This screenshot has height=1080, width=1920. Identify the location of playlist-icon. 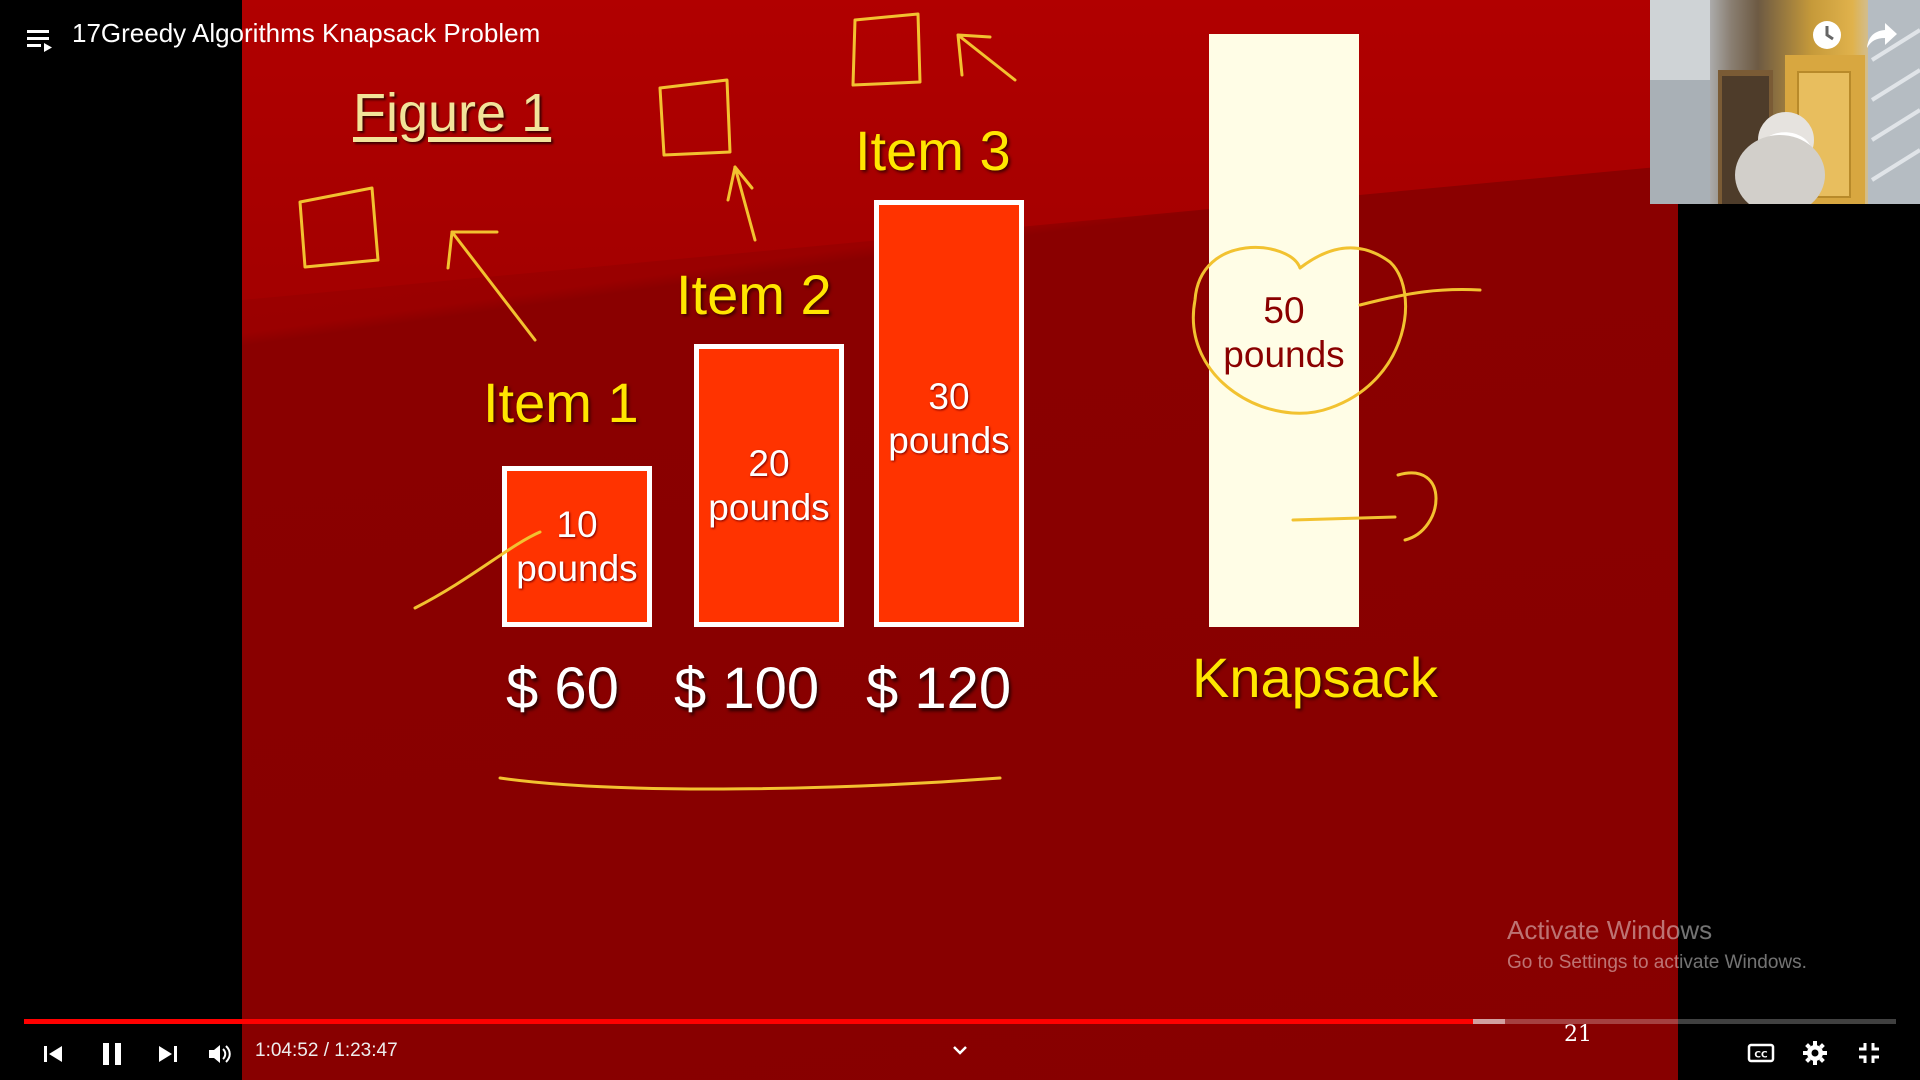
(40, 39).